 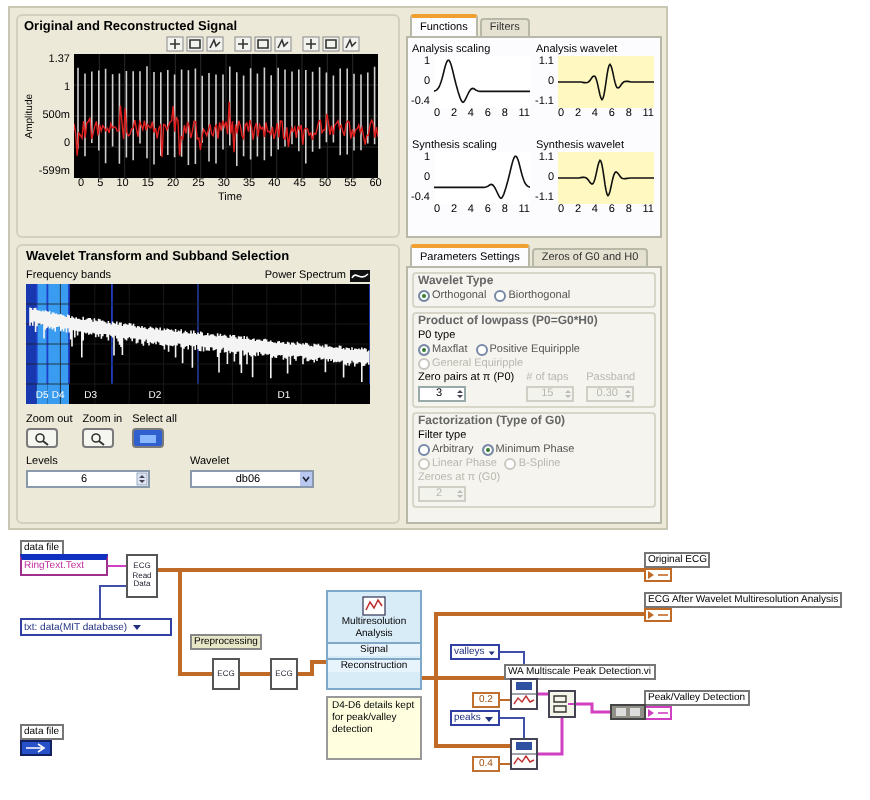 I want to click on zoom-in-button, so click(x=98, y=438).